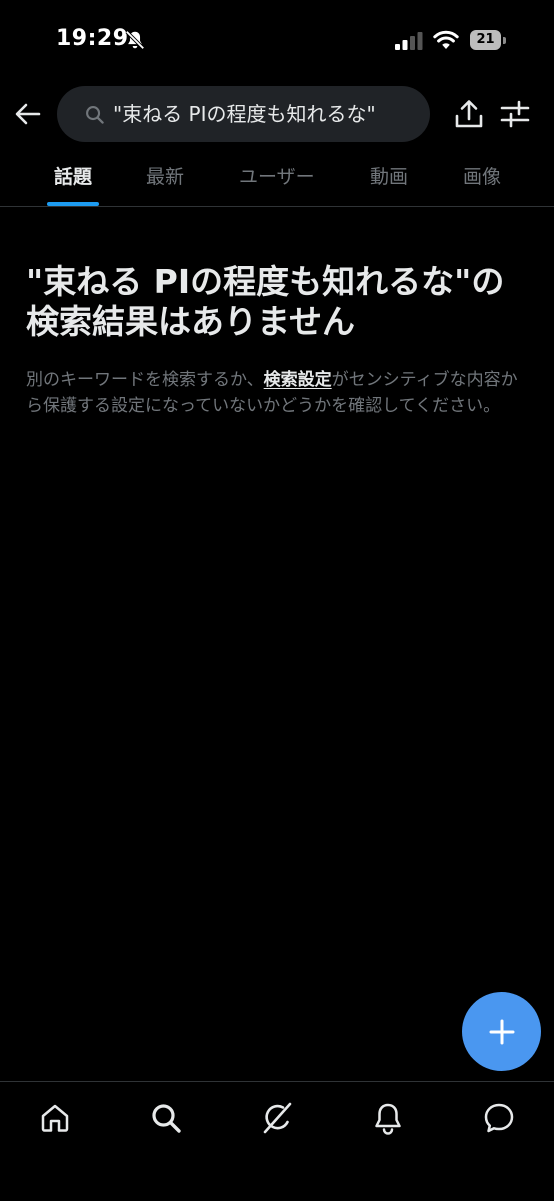  I want to click on empty-state-desc-before: 別のキーワードを検索するか、, so click(145, 380).